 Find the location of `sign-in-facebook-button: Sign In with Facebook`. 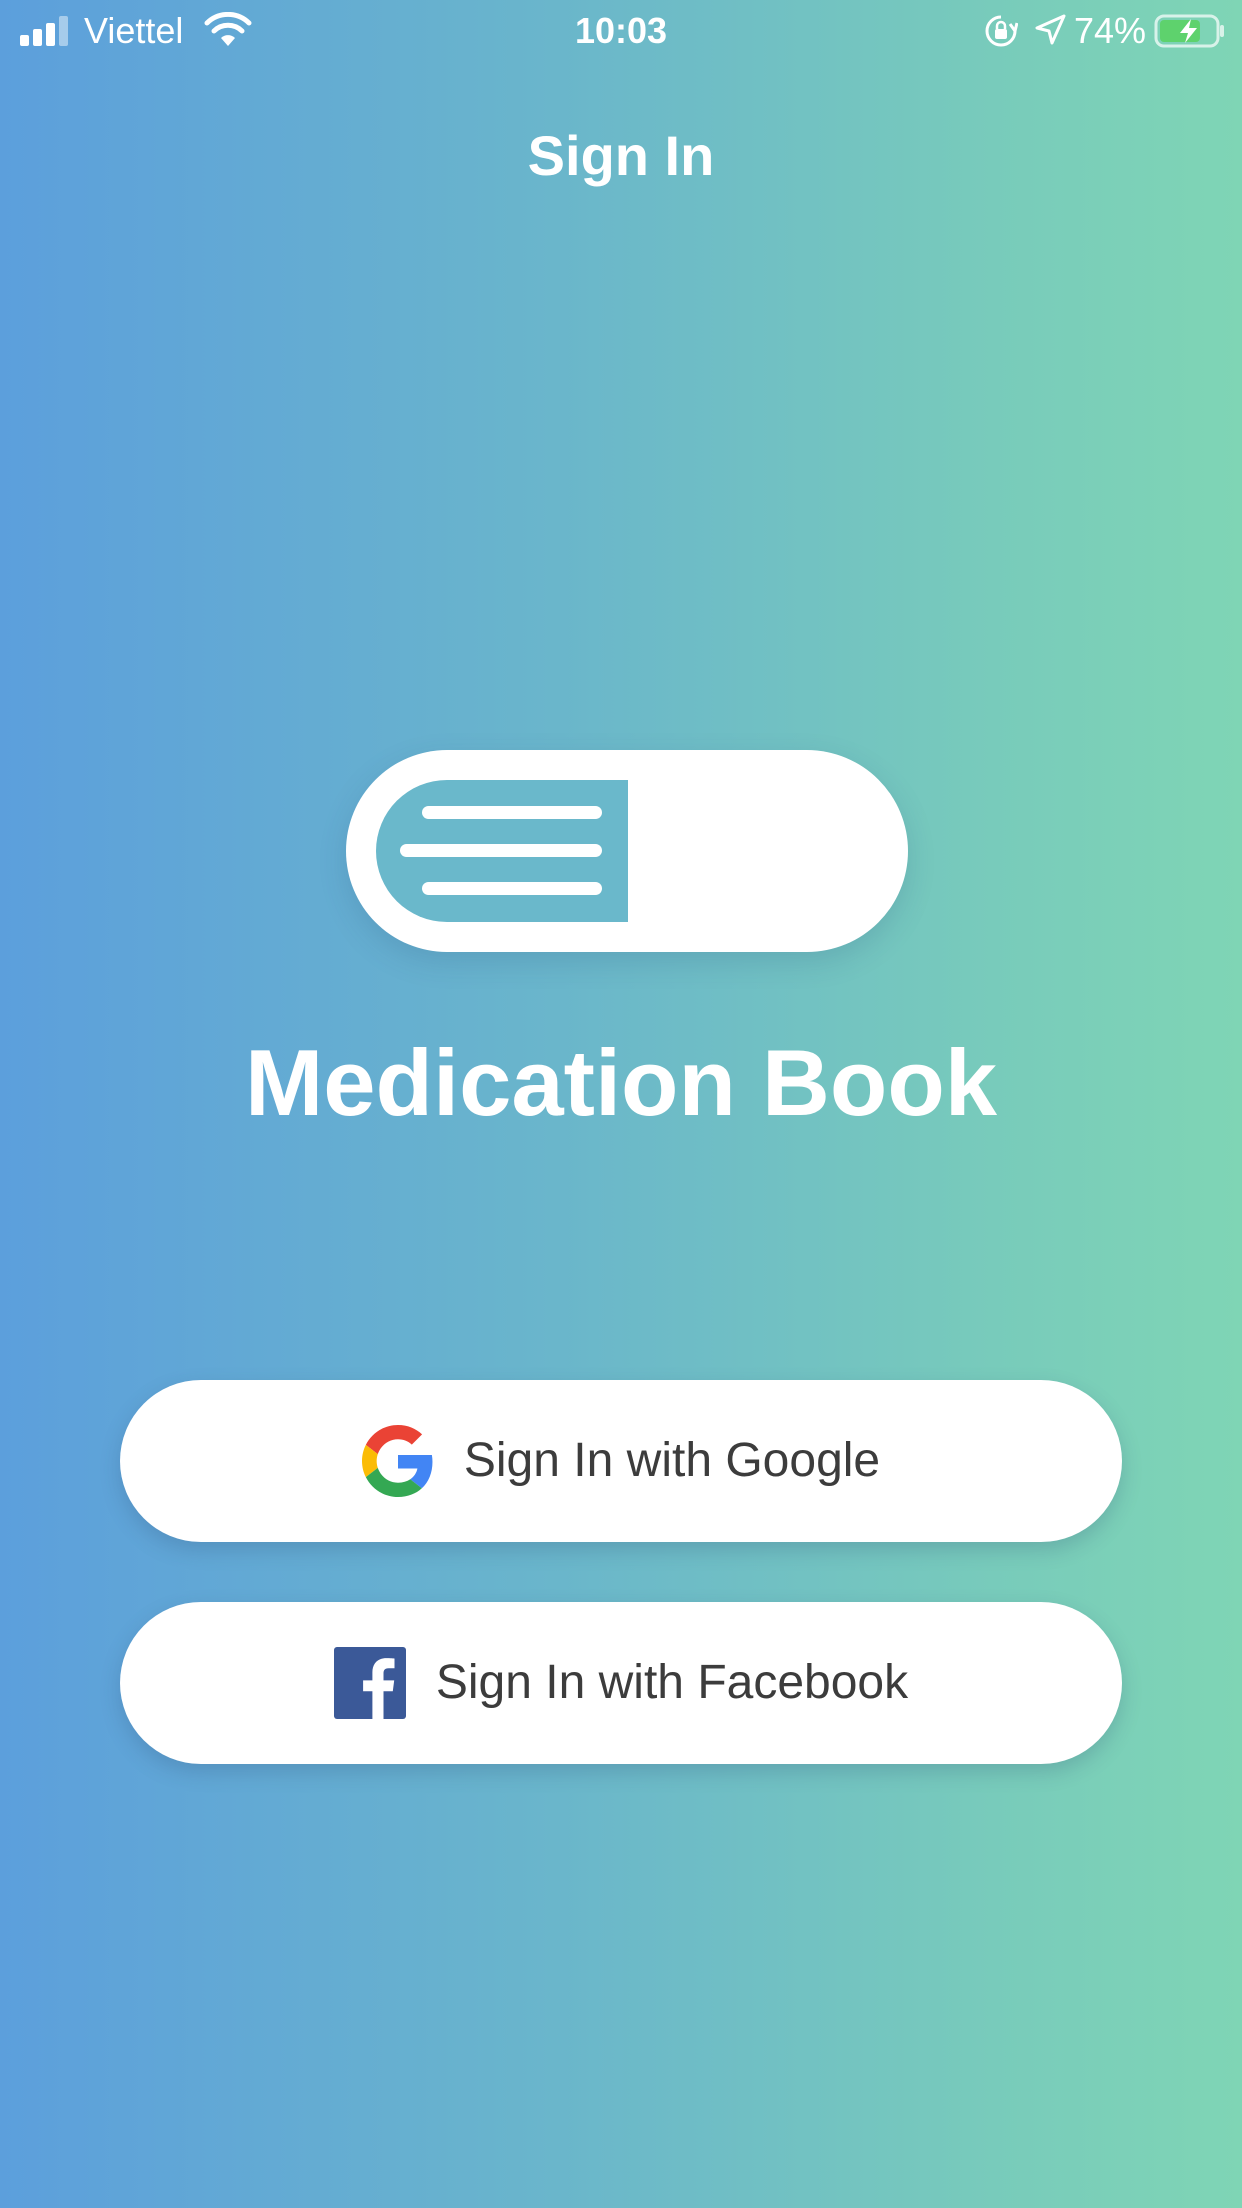

sign-in-facebook-button: Sign In with Facebook is located at coordinates (621, 1683).